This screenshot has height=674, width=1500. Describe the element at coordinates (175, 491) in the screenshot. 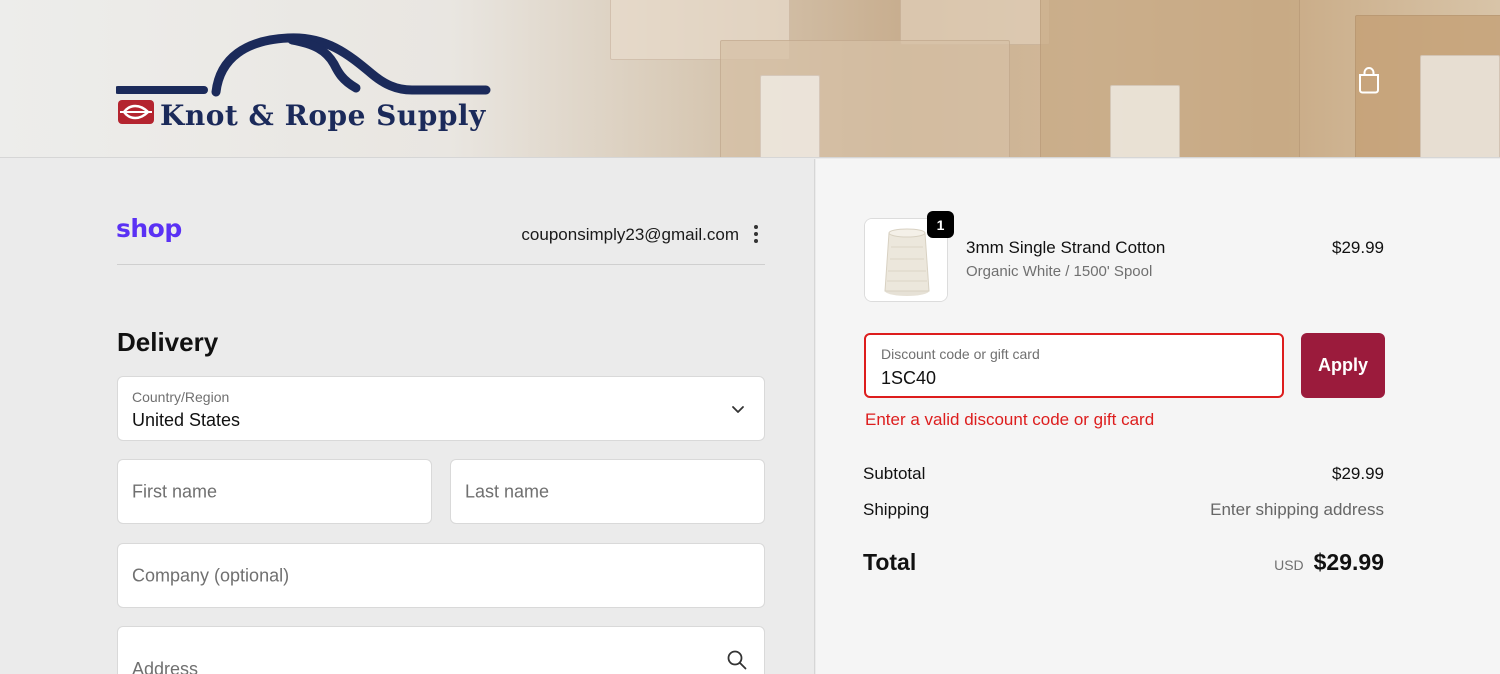

I see `first-name-placeholder: First name` at that location.